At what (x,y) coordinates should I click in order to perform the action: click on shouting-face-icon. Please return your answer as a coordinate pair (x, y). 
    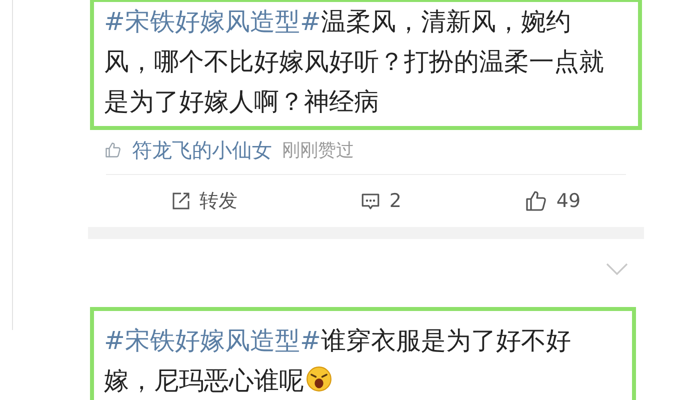
    Looking at the image, I should click on (319, 379).